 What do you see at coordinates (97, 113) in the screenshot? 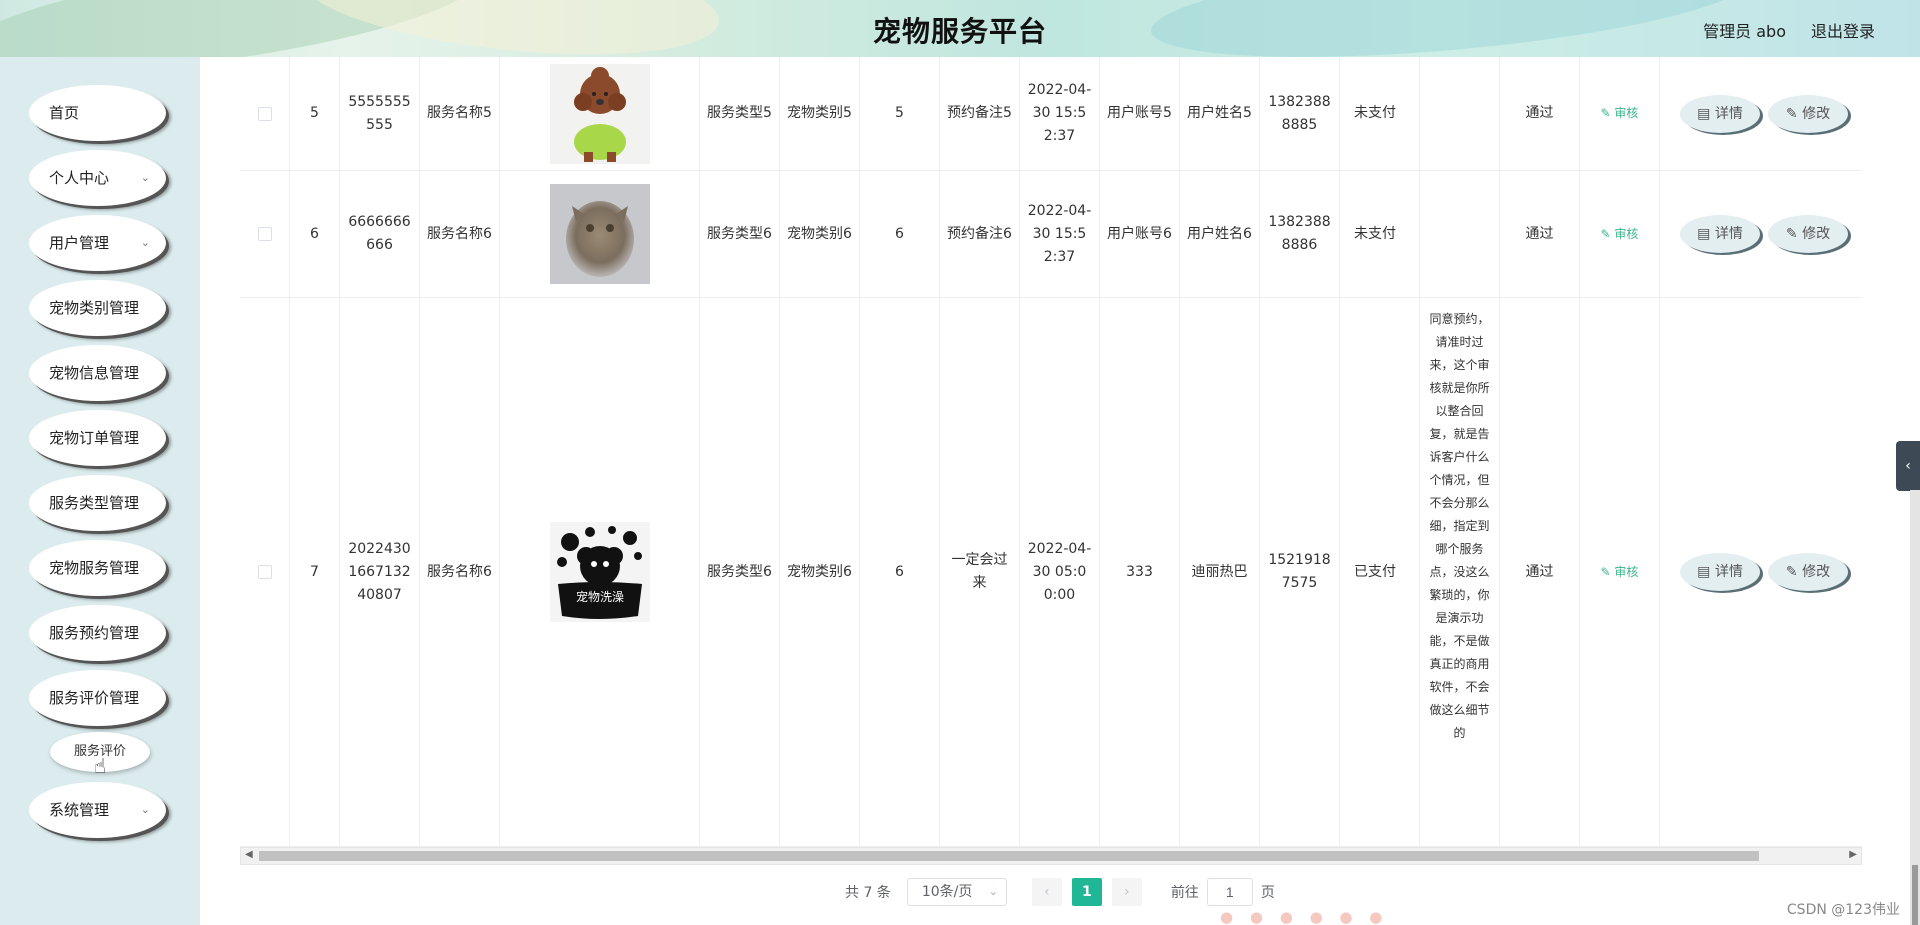
I see `sidebar-item-home: 首页` at bounding box center [97, 113].